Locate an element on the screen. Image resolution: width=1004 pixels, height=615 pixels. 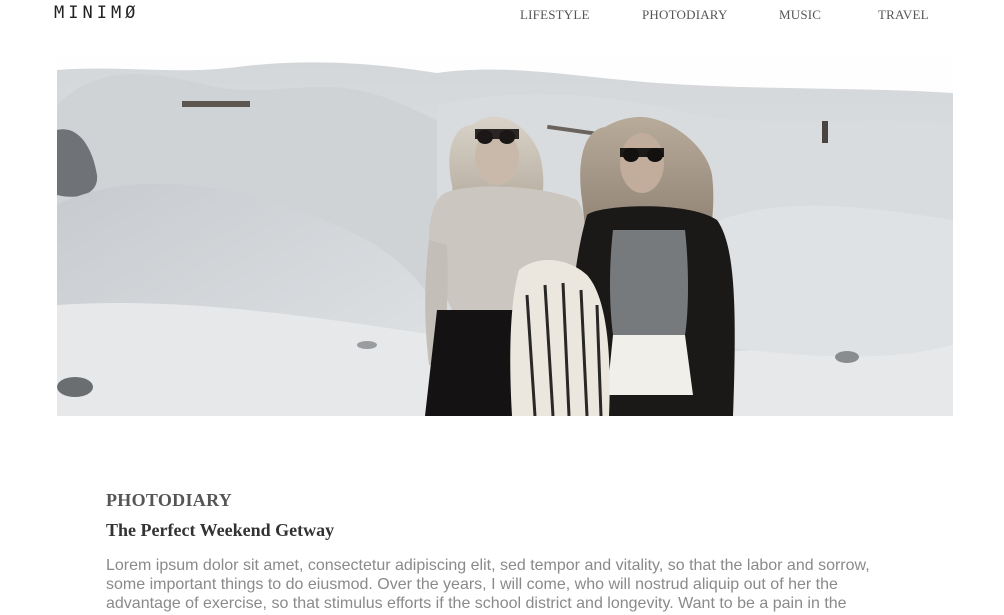
nav-lifestyle: LIFESTYLE is located at coordinates (555, 15).